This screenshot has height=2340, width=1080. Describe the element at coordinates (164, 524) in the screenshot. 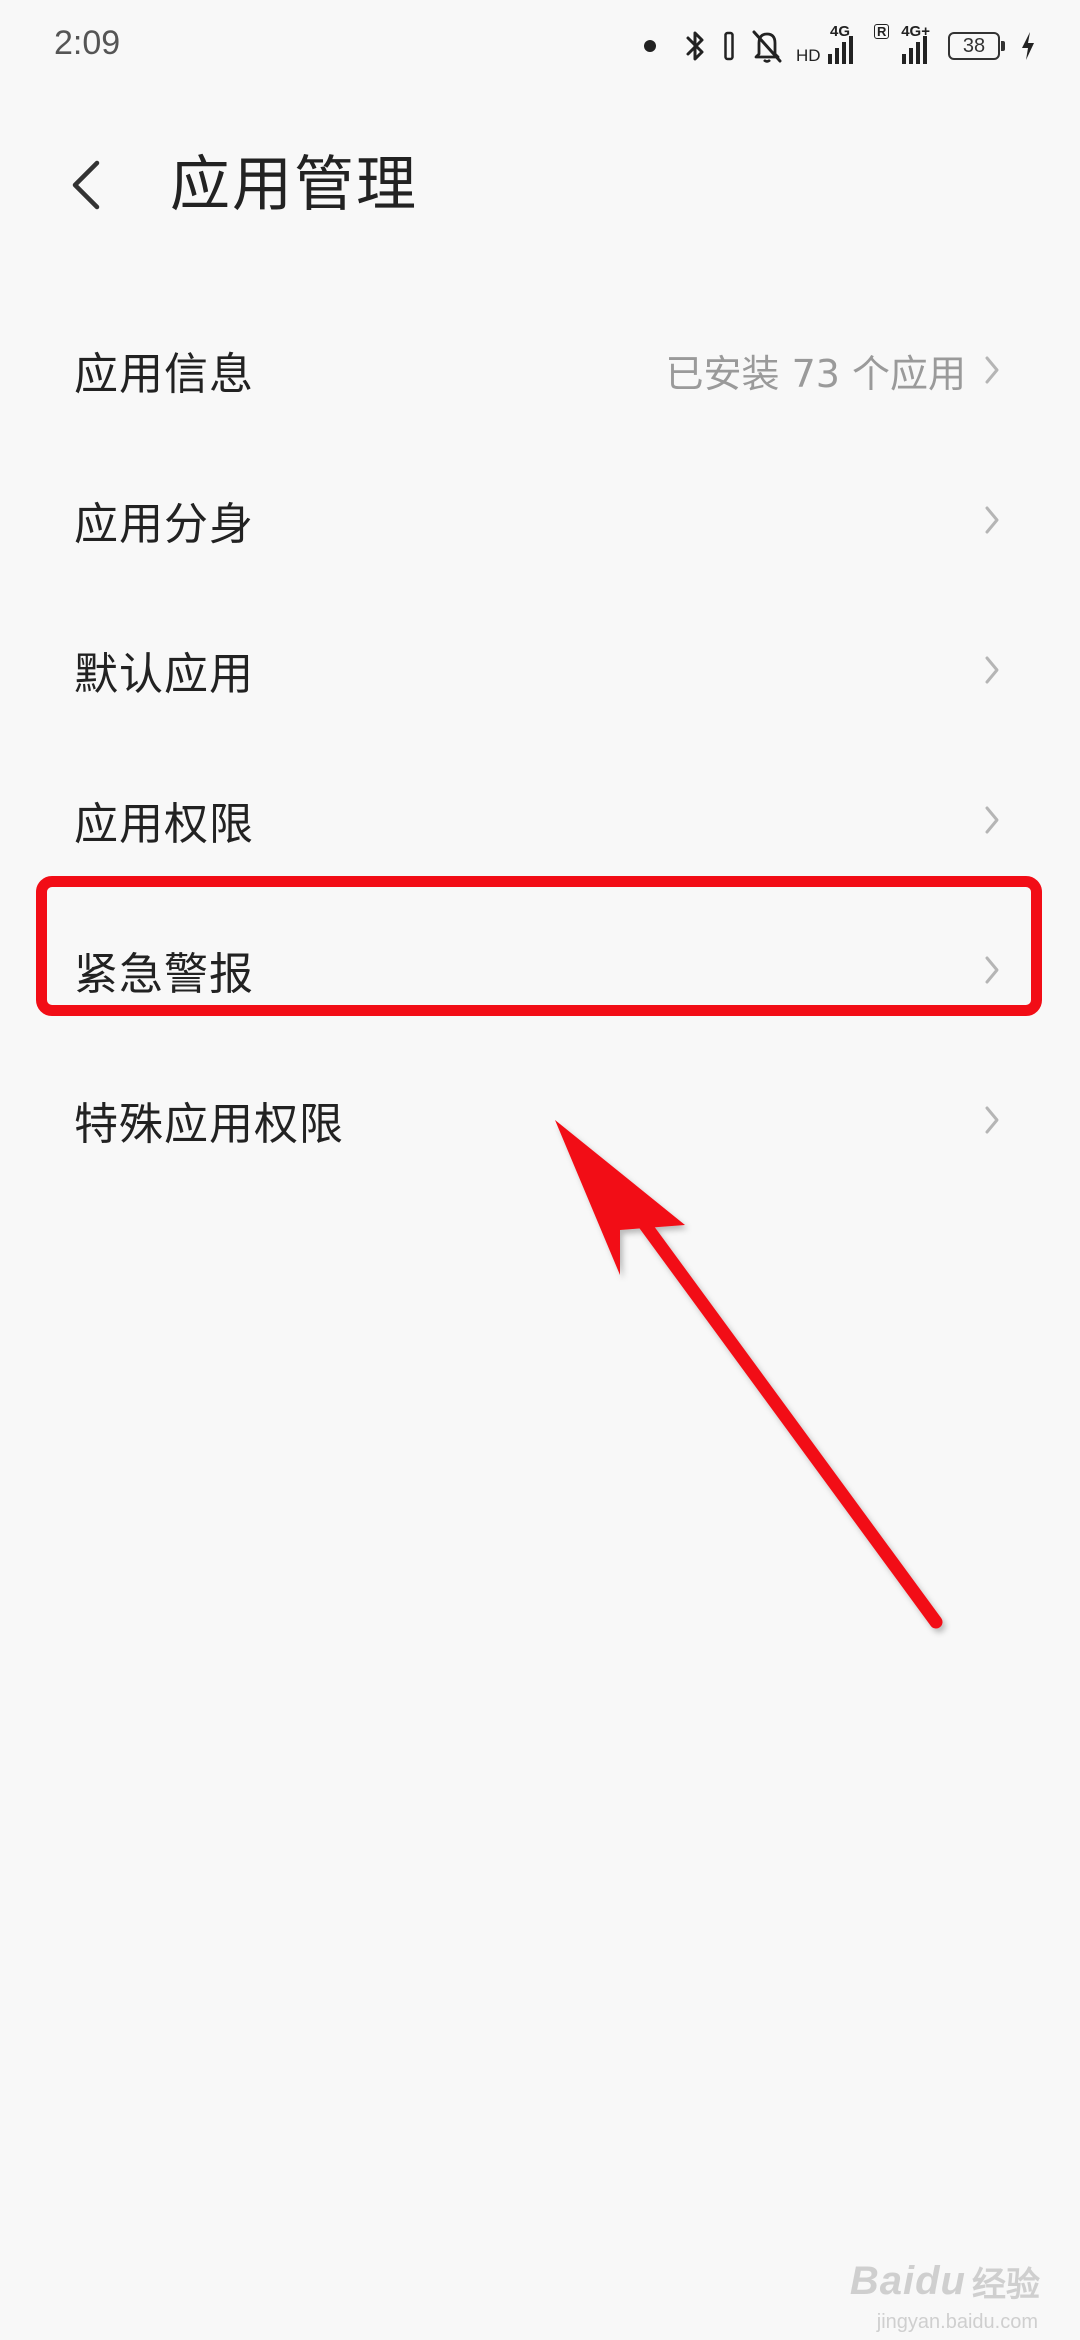

I see `item-label: 应用分身` at that location.